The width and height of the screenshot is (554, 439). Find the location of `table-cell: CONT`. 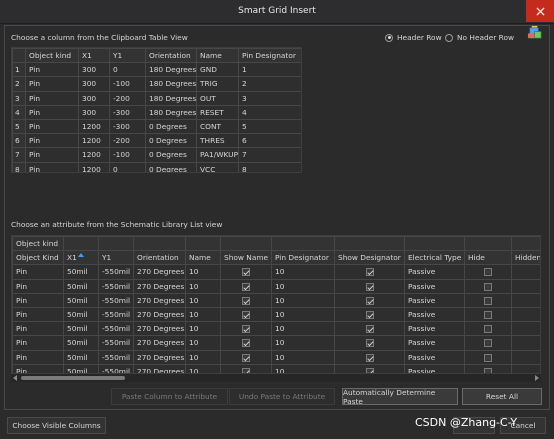

table-cell: CONT is located at coordinates (217, 126).